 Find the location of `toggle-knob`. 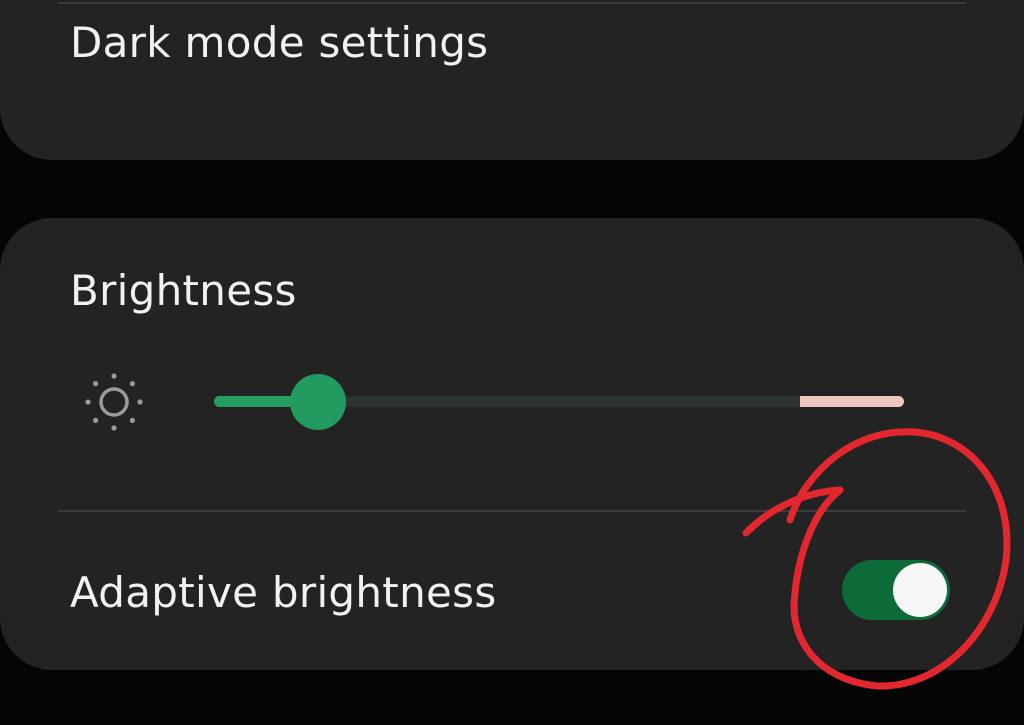

toggle-knob is located at coordinates (920, 590).